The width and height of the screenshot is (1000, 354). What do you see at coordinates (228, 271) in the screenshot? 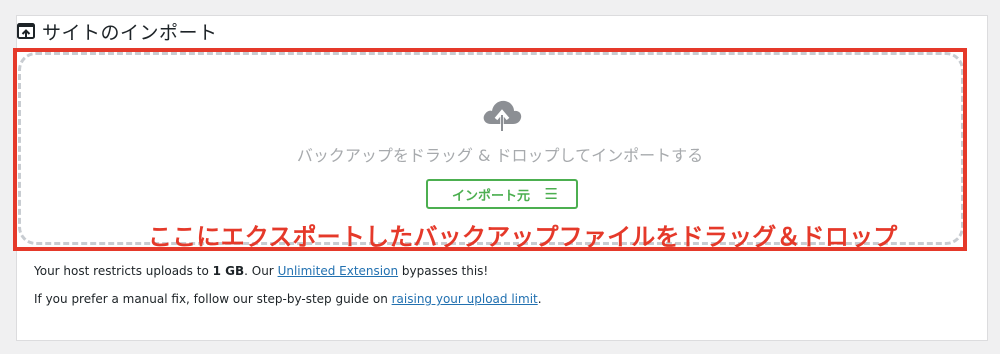
I see `upload-limit-value: 1 GB` at bounding box center [228, 271].